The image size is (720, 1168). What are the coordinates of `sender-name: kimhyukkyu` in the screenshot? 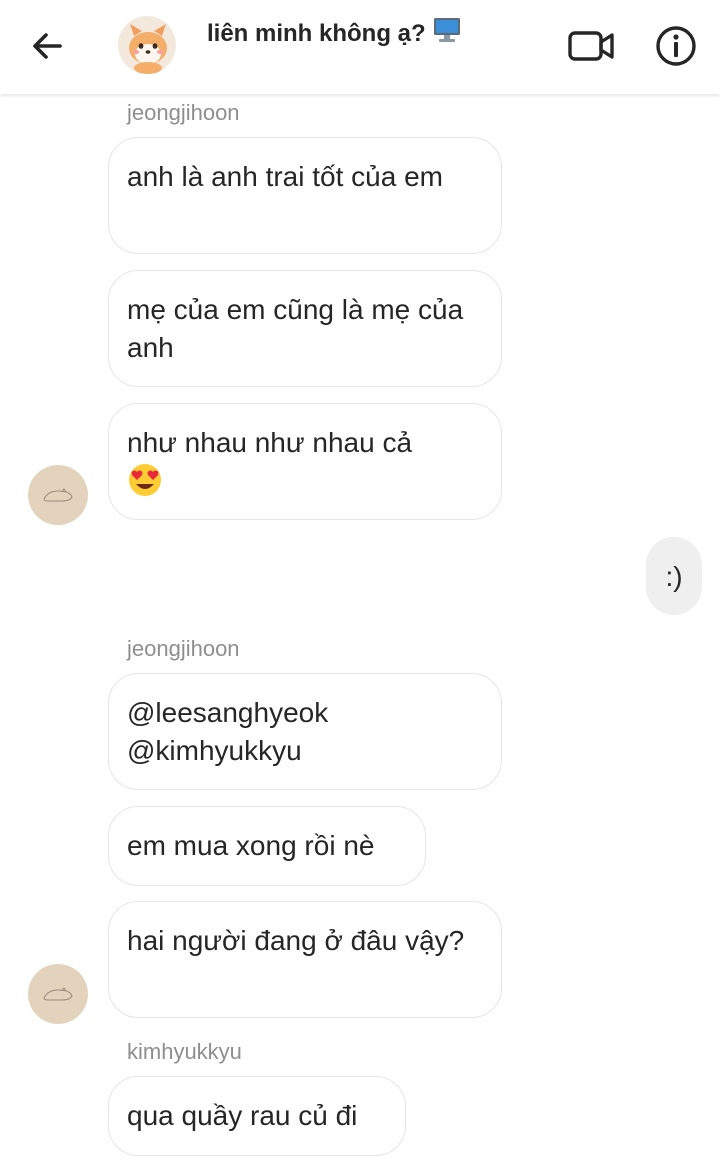 It's located at (184, 1051).